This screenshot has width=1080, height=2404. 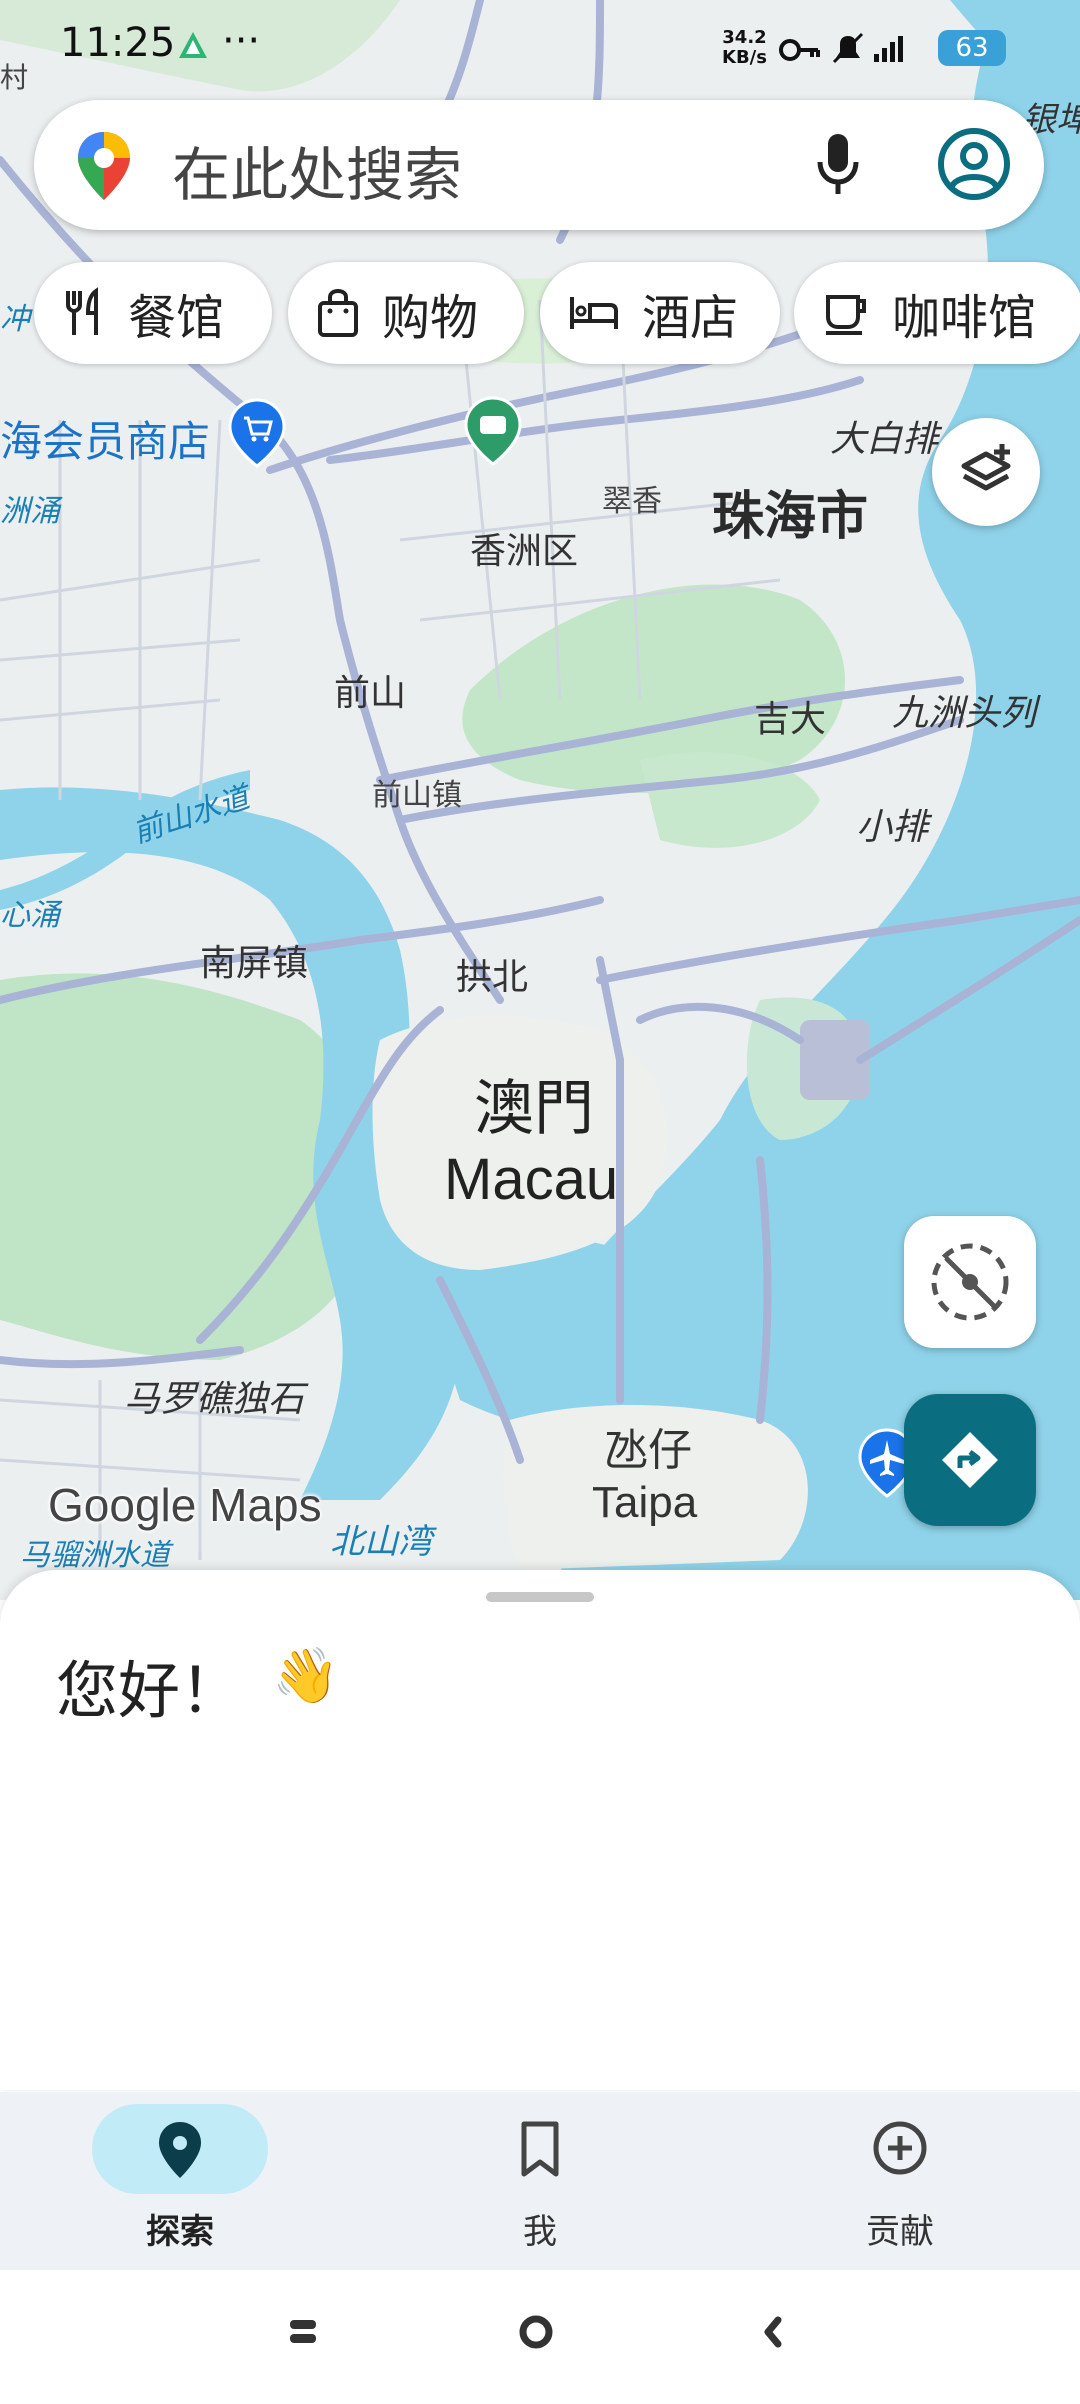 I want to click on chip-label: 酒店, so click(x=690, y=318).